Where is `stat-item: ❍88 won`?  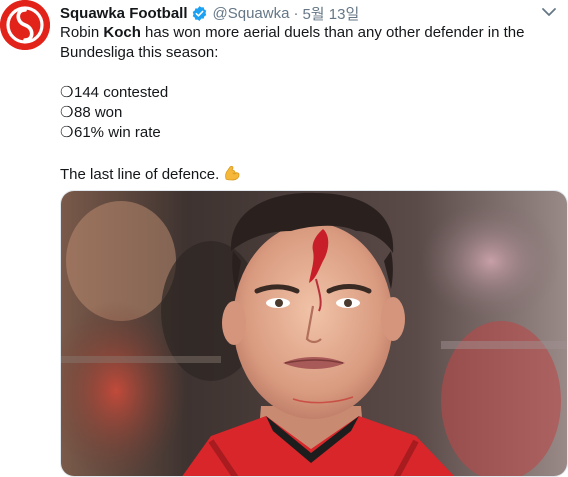
stat-item: ❍88 won is located at coordinates (309, 113).